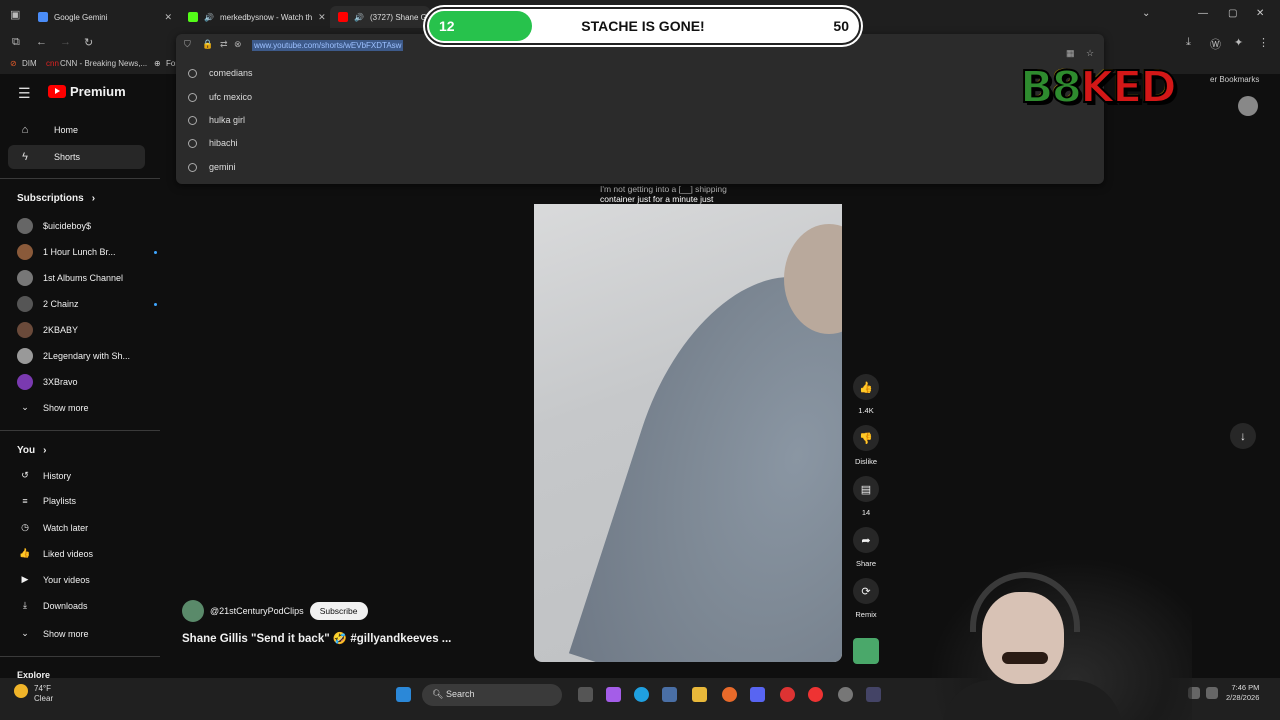 The image size is (1280, 720). I want to click on show-more-subscriptions: ⌄ Show more, so click(87, 407).